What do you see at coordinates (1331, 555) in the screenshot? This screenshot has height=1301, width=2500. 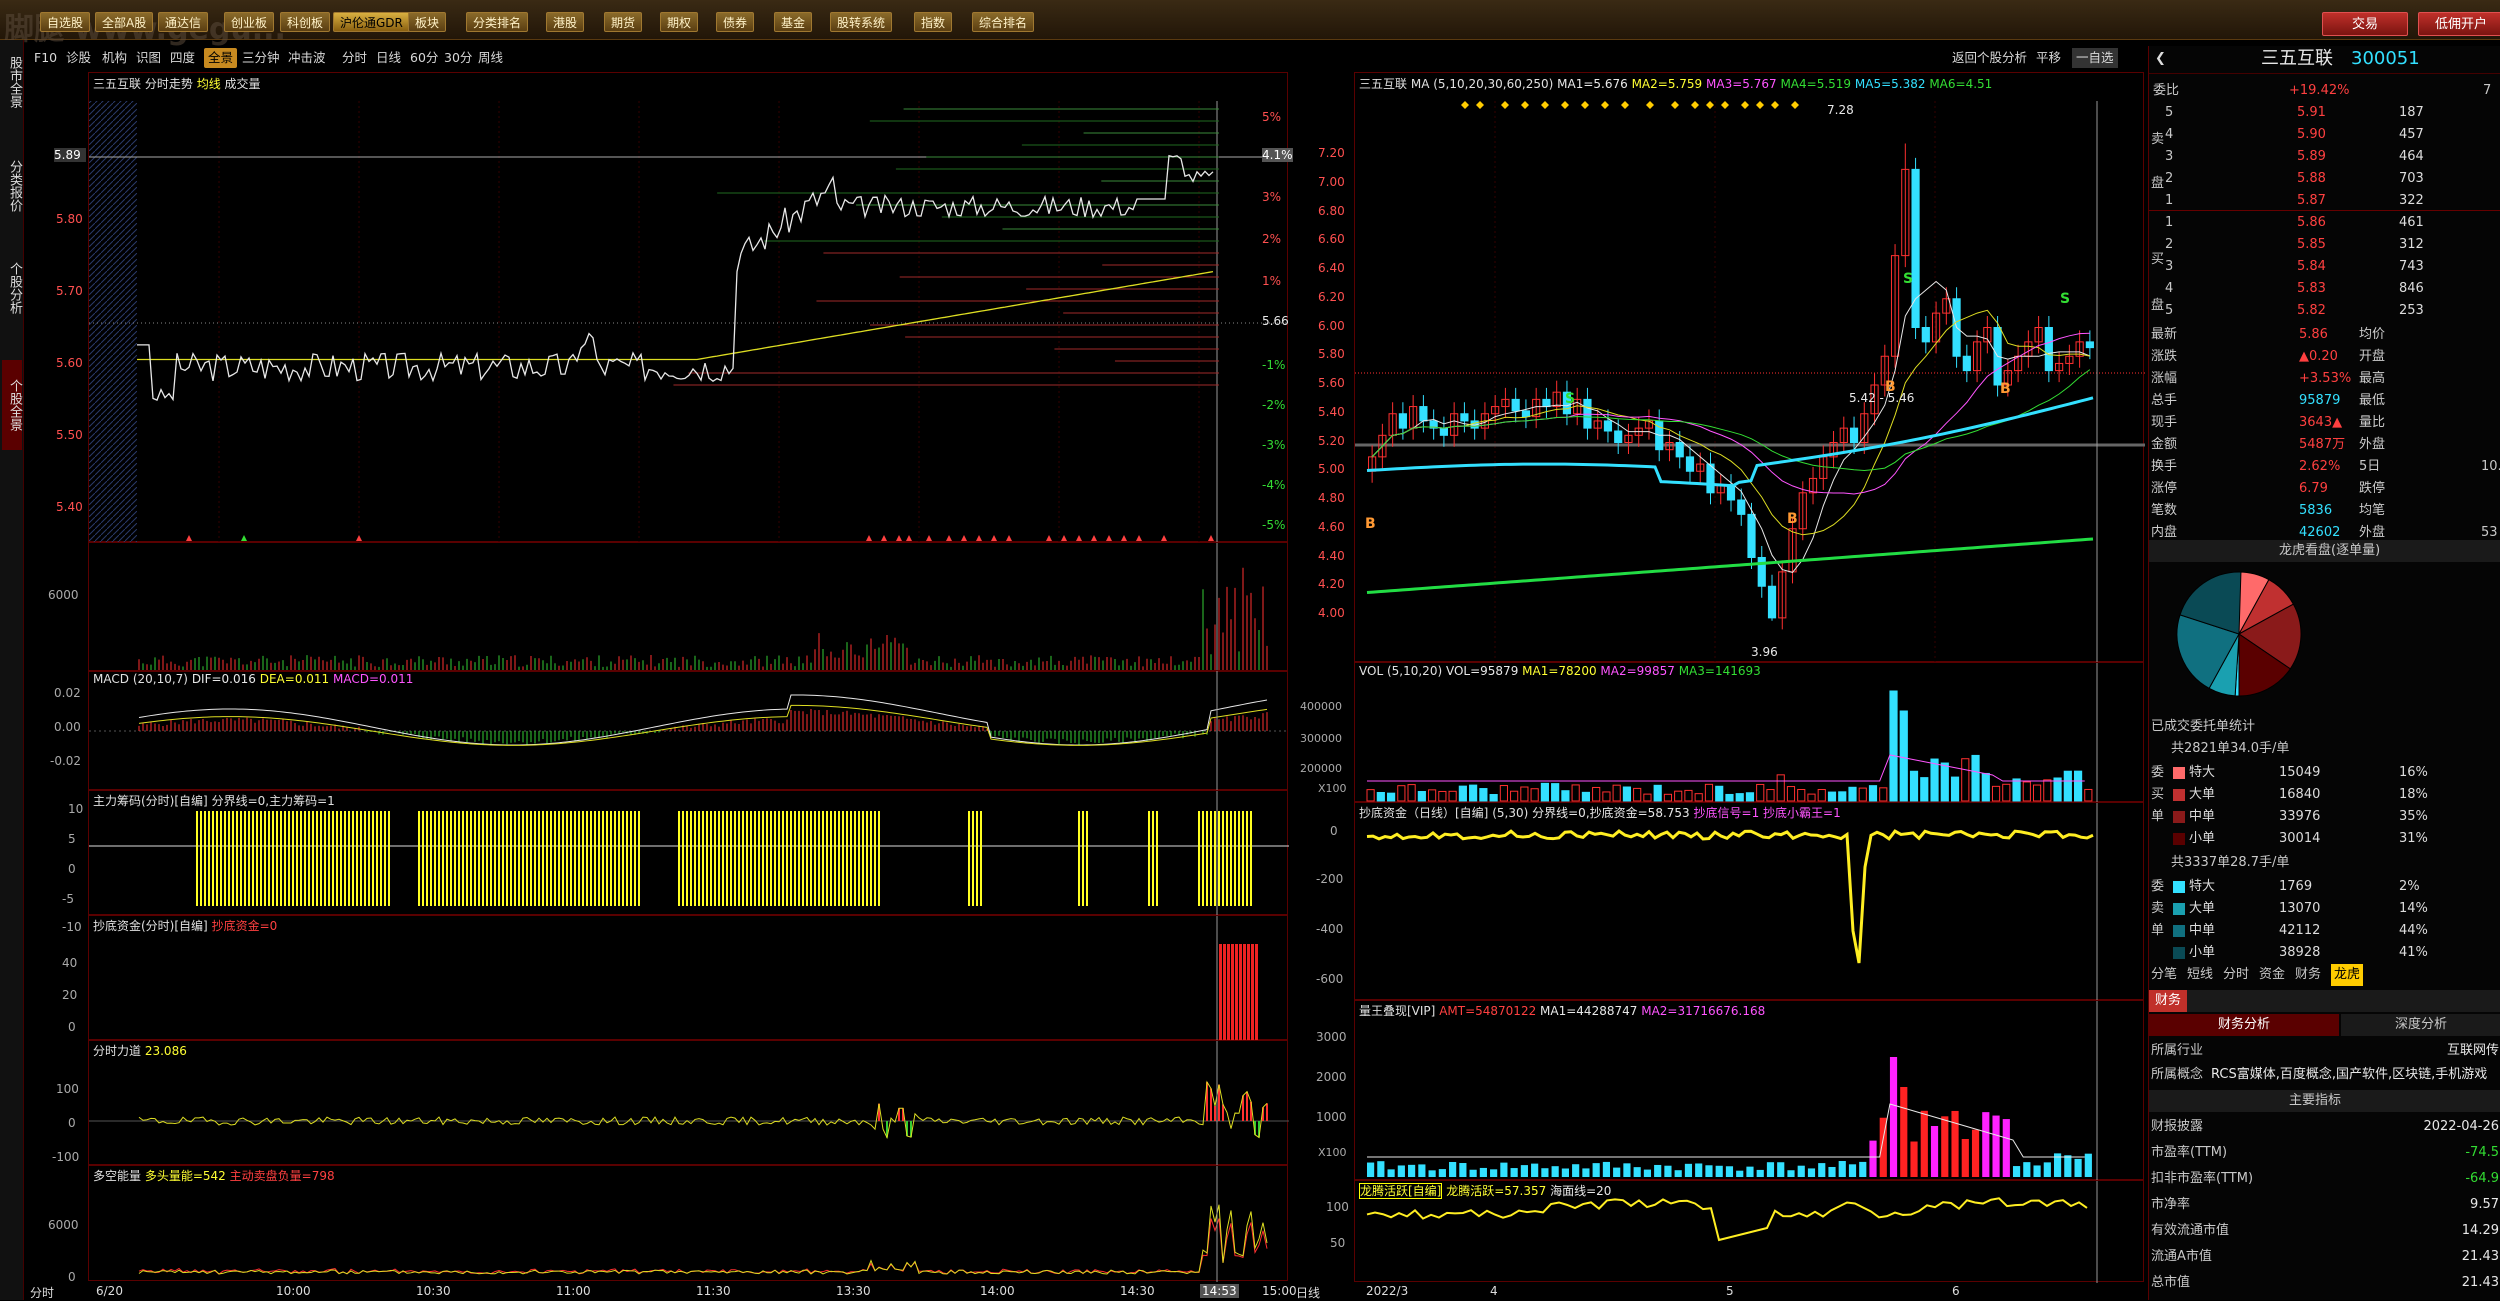 I see `daily-price-tick: 4.40` at bounding box center [1331, 555].